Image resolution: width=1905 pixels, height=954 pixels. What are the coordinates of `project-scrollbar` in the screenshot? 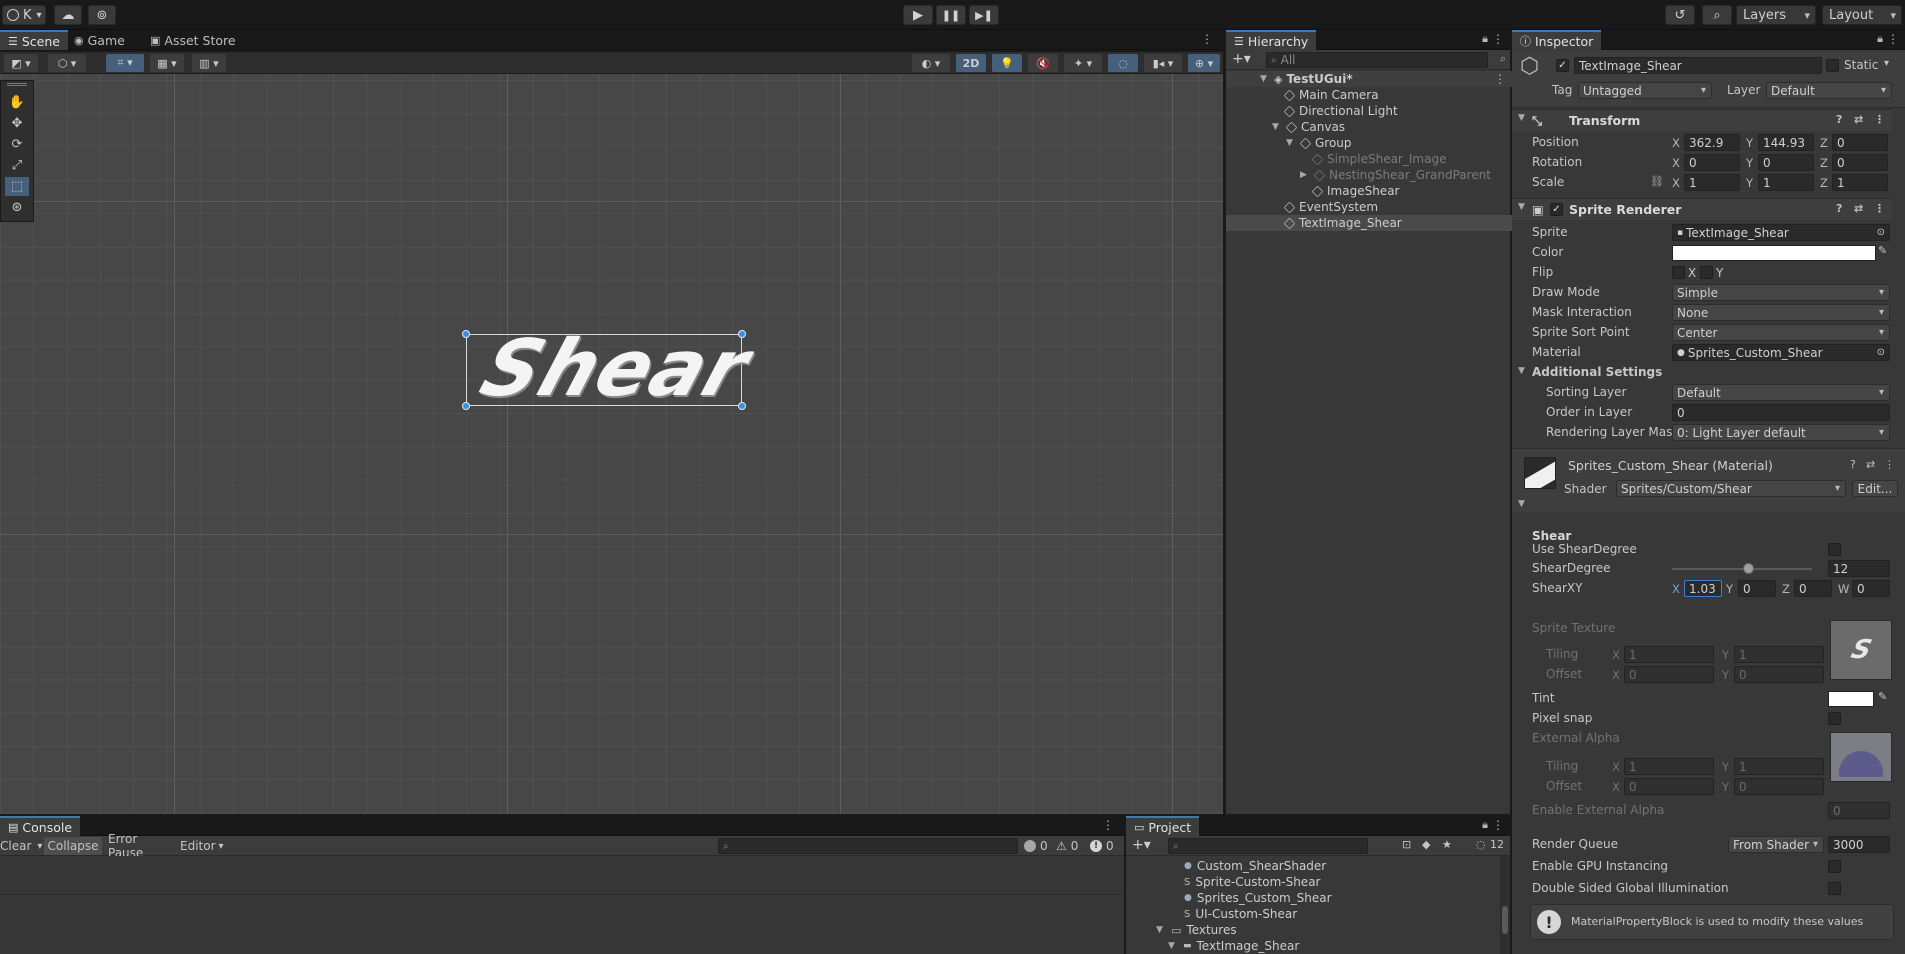 It's located at (1505, 905).